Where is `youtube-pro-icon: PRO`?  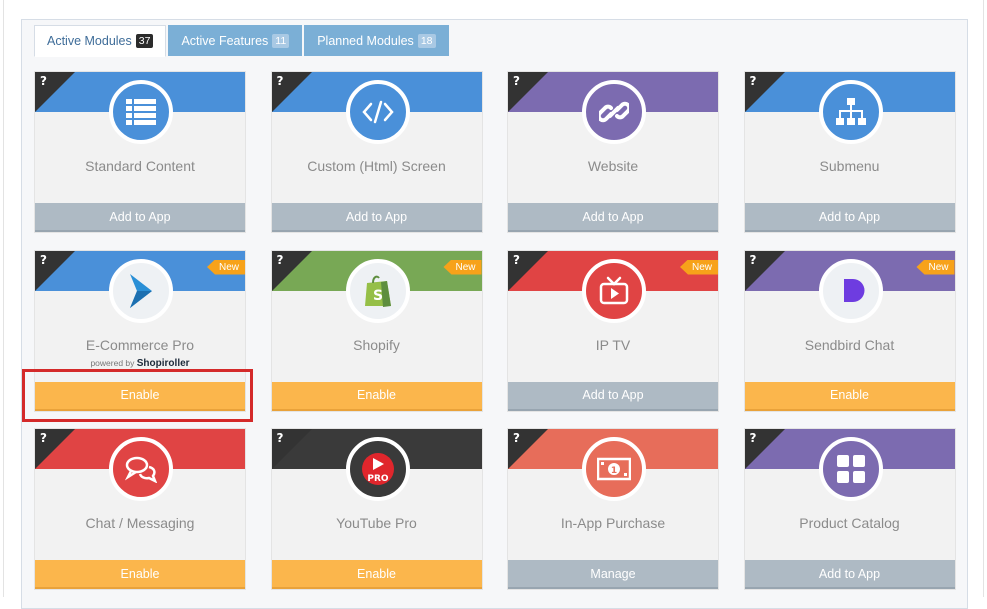 youtube-pro-icon: PRO is located at coordinates (378, 469).